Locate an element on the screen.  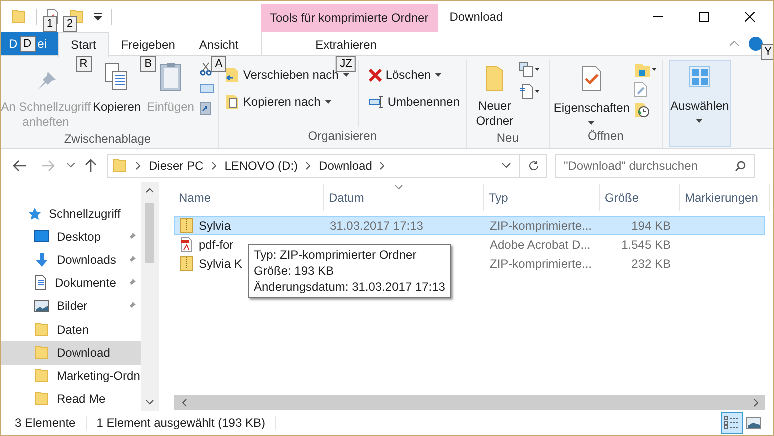
key-tip: B is located at coordinates (148, 64).